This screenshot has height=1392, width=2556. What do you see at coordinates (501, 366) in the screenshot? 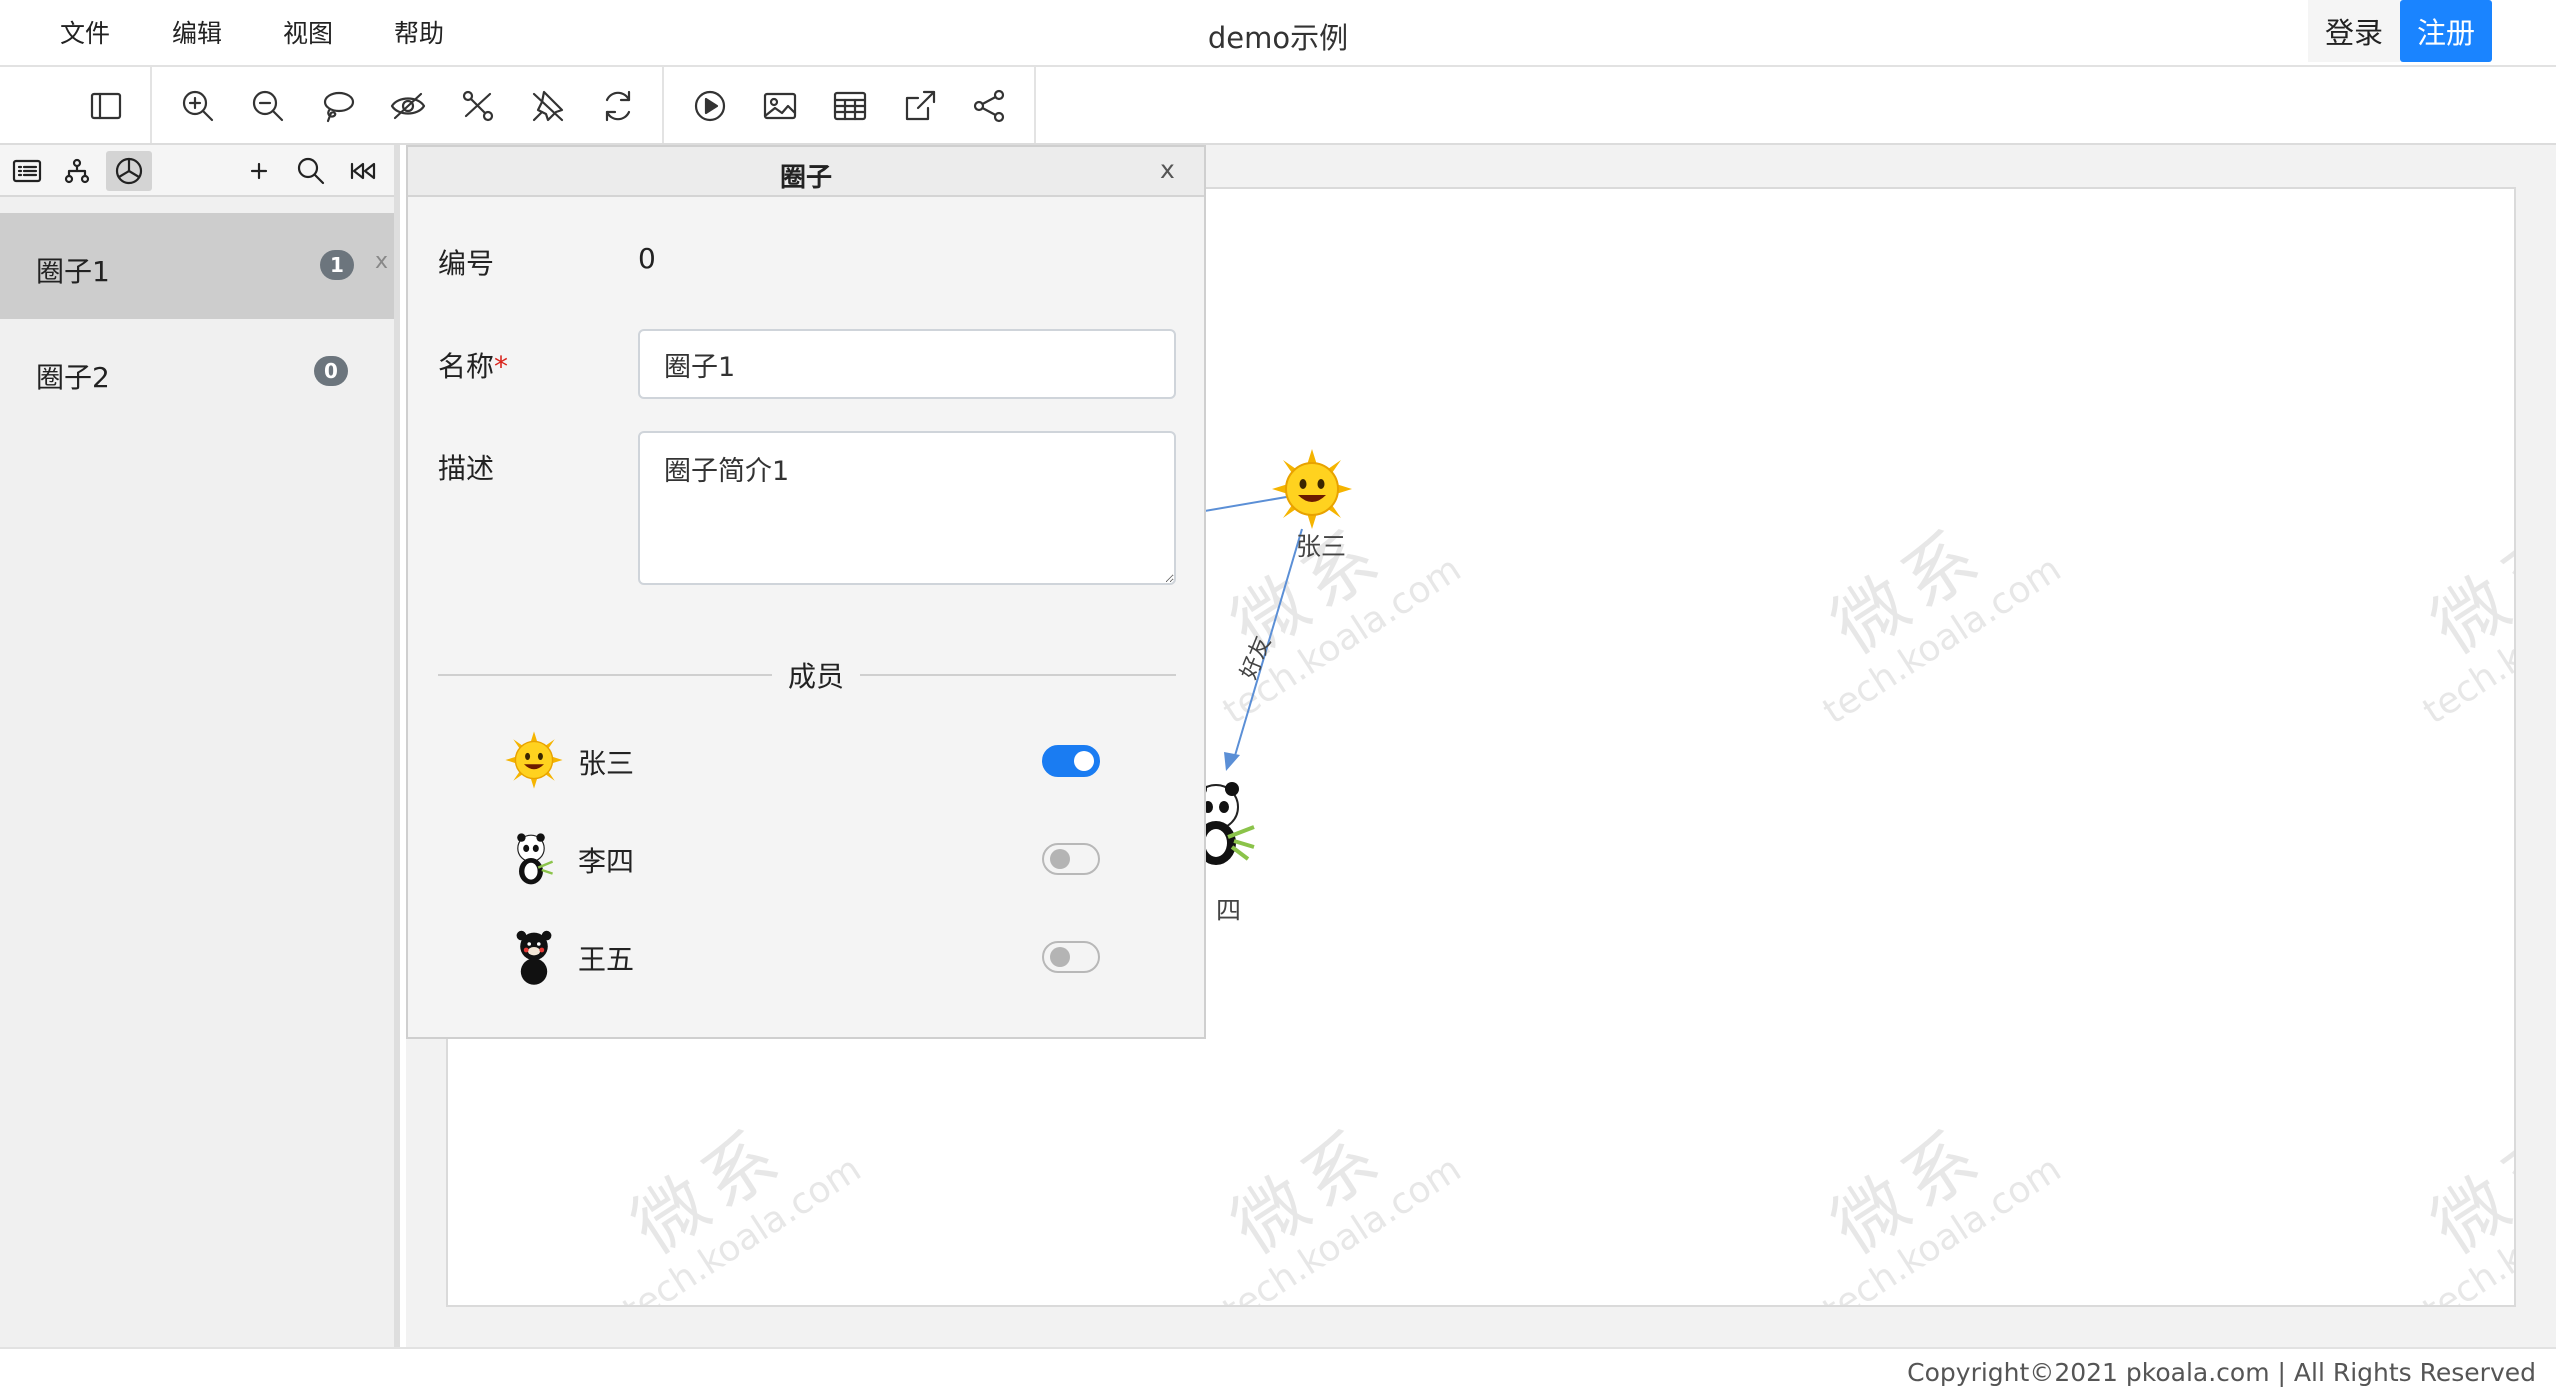
I see `required-marker: *` at bounding box center [501, 366].